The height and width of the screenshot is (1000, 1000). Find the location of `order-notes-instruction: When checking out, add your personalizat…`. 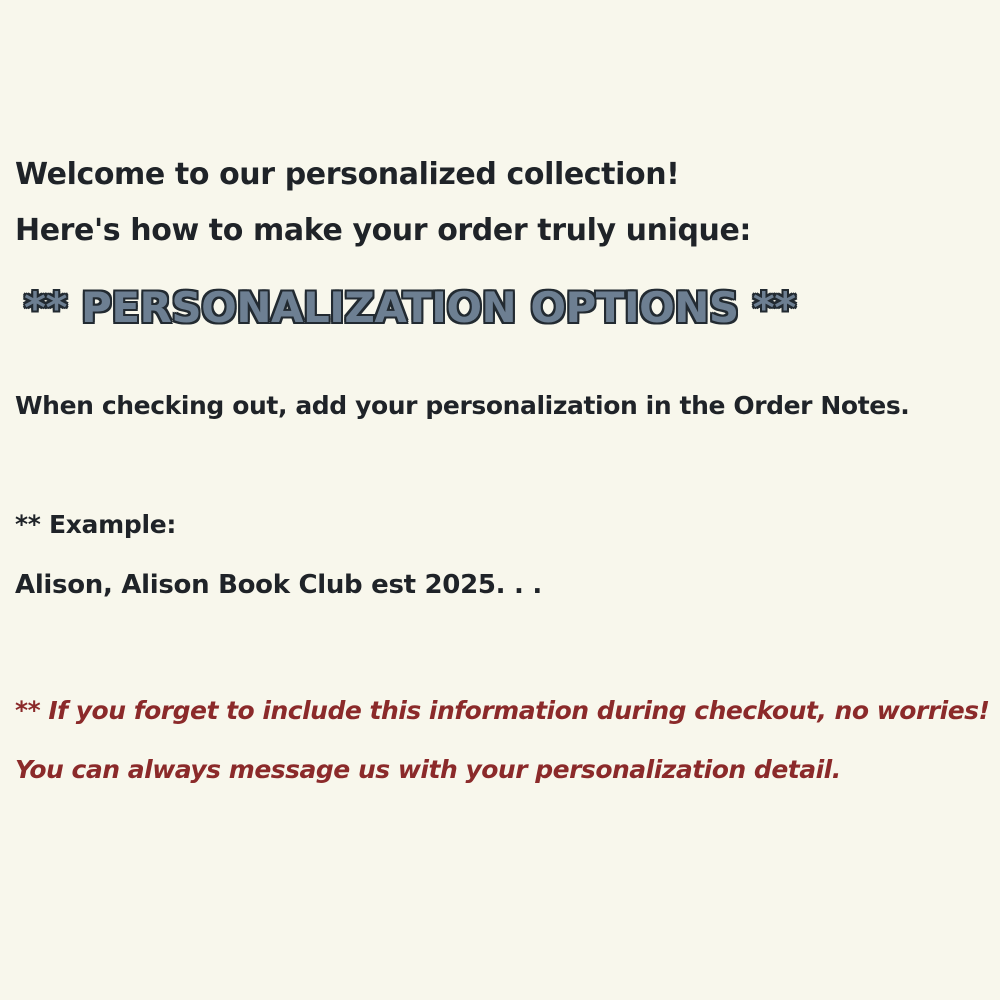

order-notes-instruction: When checking out, add your personalizat… is located at coordinates (462, 405).